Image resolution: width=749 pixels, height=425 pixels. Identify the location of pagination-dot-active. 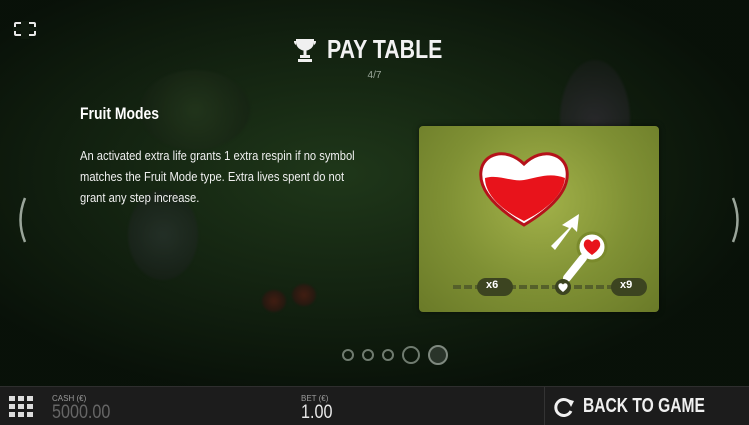
(437, 355).